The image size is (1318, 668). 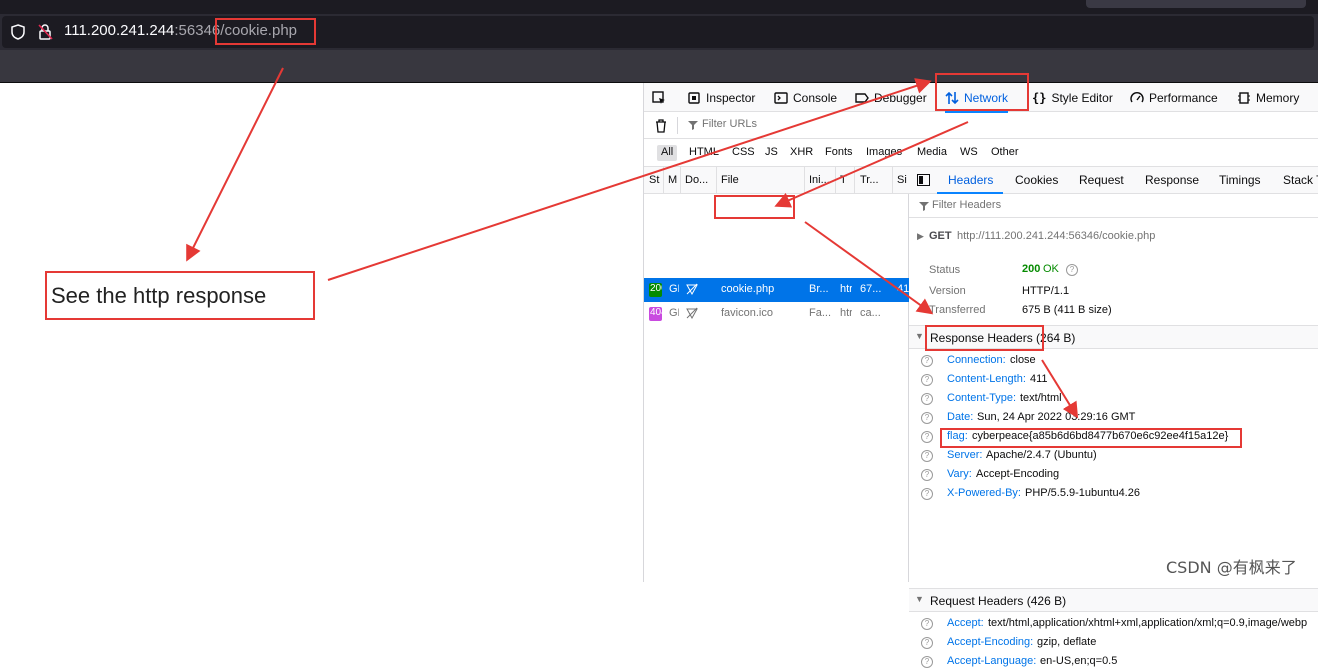 I want to click on col-method: M, so click(x=673, y=180).